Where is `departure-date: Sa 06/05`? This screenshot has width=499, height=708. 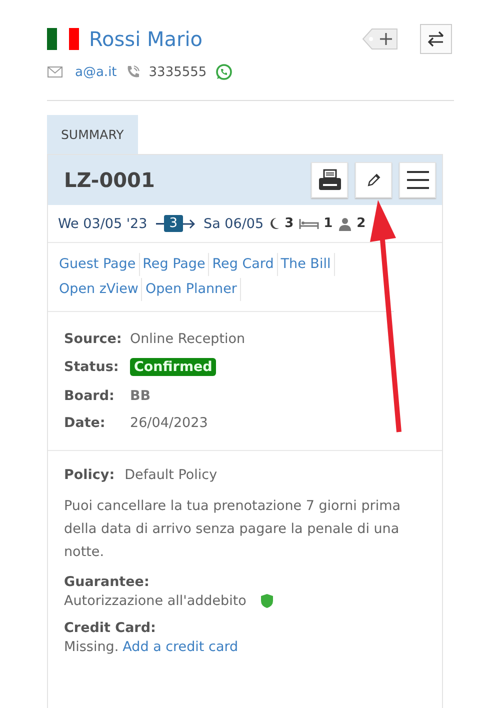
departure-date: Sa 06/05 is located at coordinates (234, 224).